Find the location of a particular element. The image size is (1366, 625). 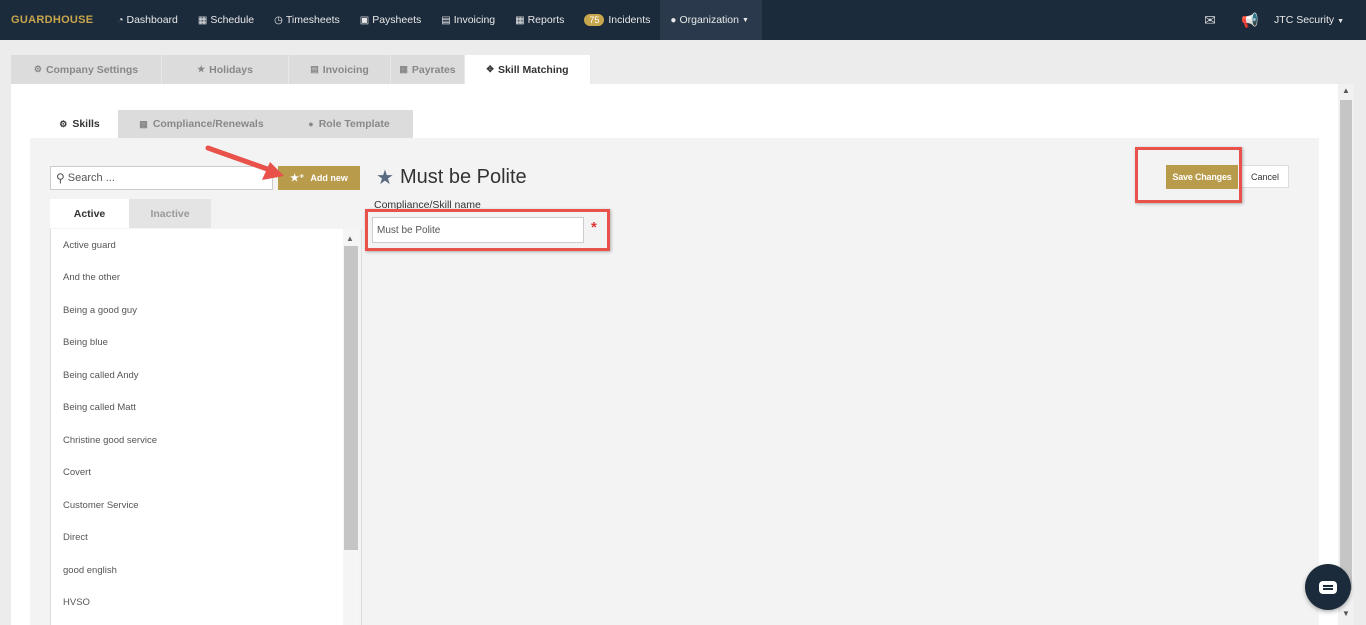

list-item: Being called Andy is located at coordinates (197, 375).